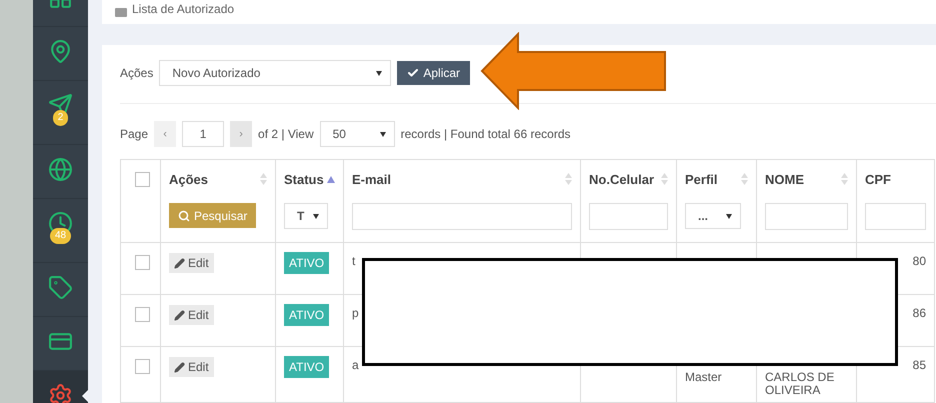 This screenshot has height=403, width=936. Describe the element at coordinates (286, 134) in the screenshot. I see `page-count-text: of 2 | View` at that location.